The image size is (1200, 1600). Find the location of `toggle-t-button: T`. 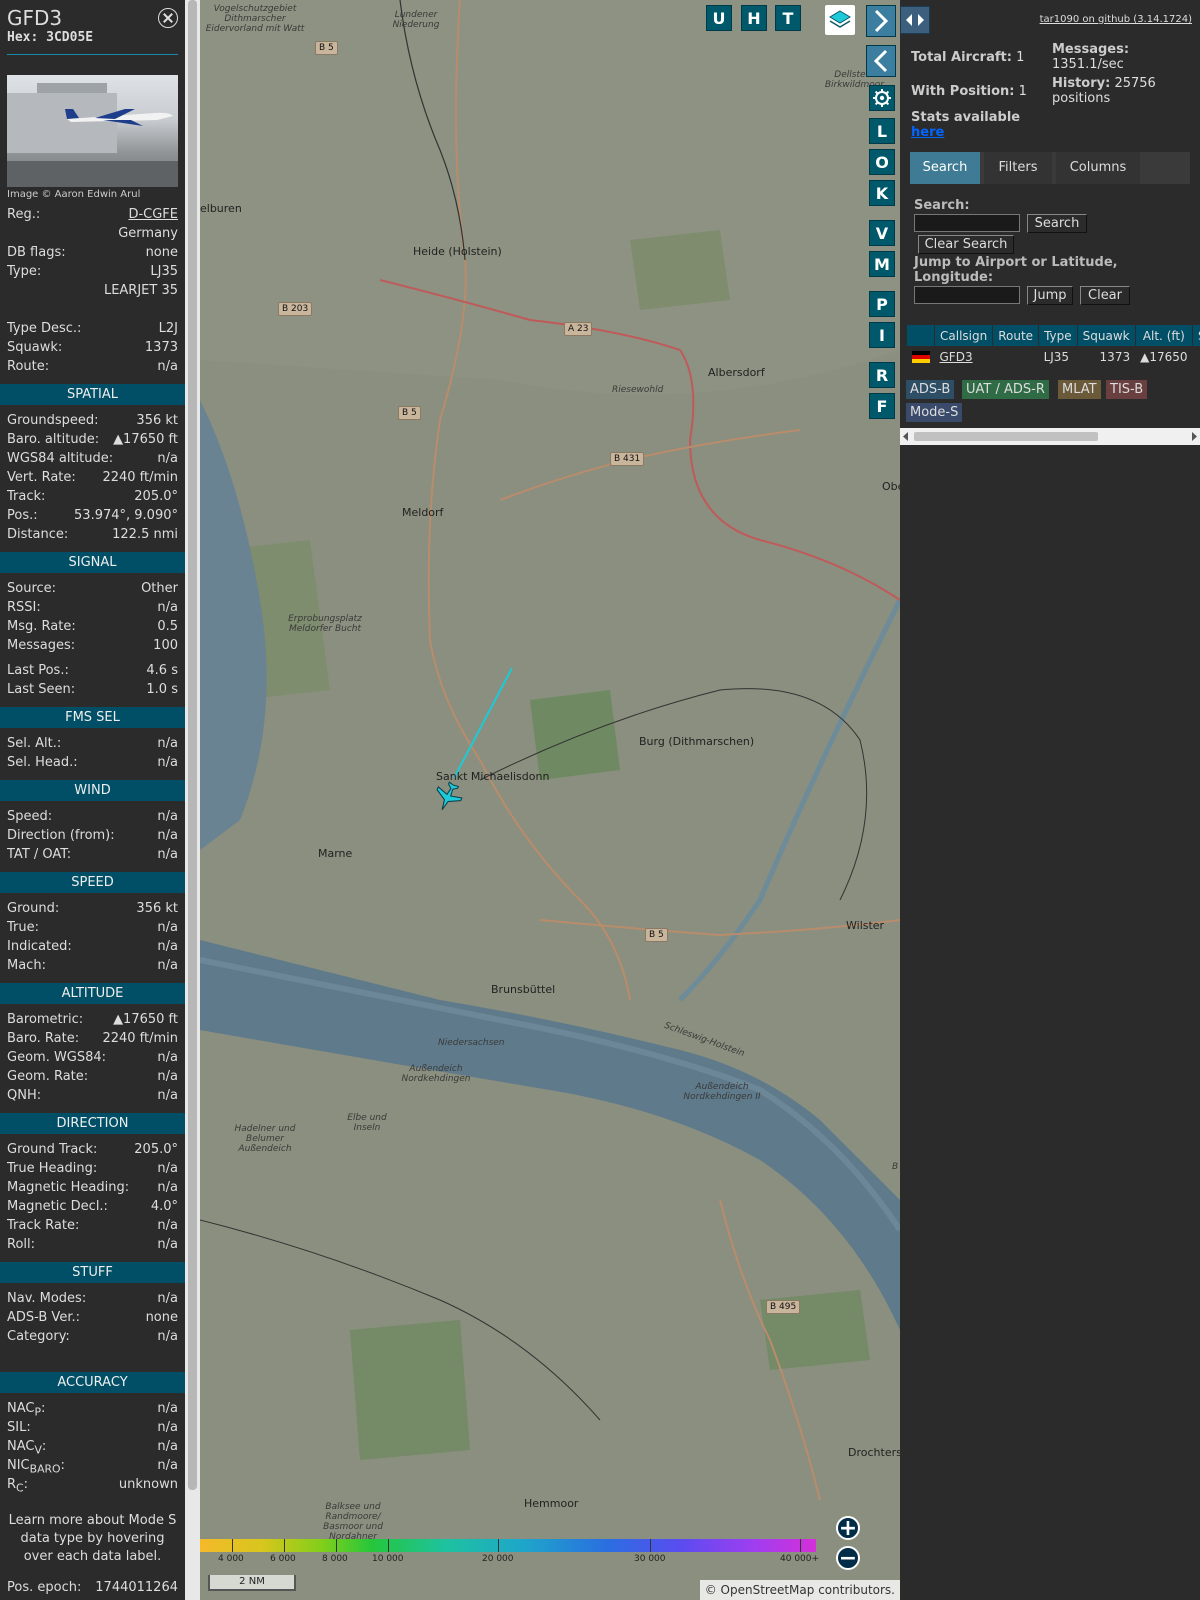

toggle-t-button: T is located at coordinates (788, 18).